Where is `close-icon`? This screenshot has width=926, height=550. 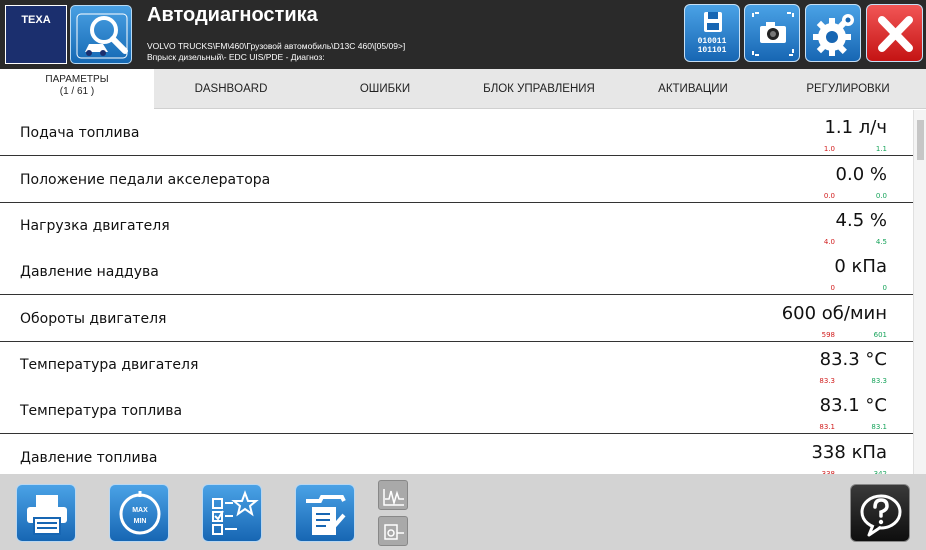
close-icon is located at coordinates (895, 34).